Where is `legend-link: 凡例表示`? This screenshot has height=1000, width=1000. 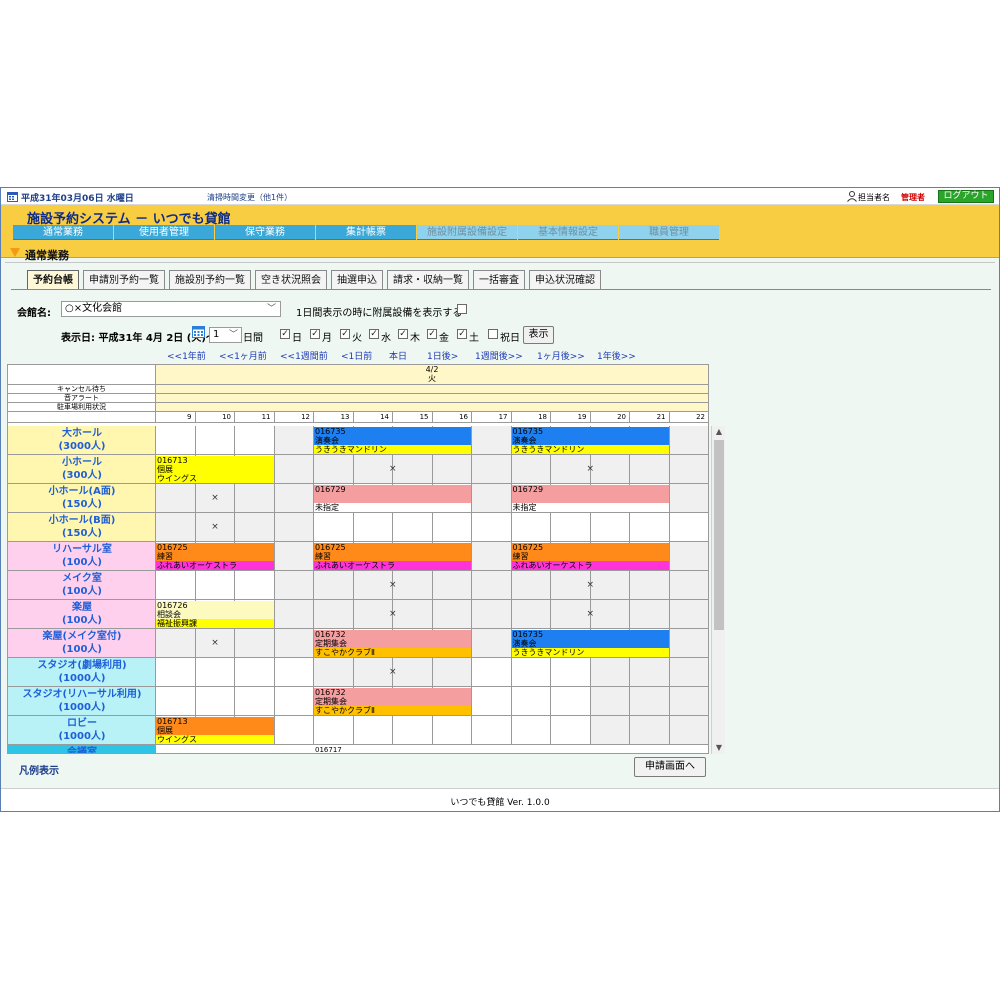
legend-link: 凡例表示 is located at coordinates (39, 769).